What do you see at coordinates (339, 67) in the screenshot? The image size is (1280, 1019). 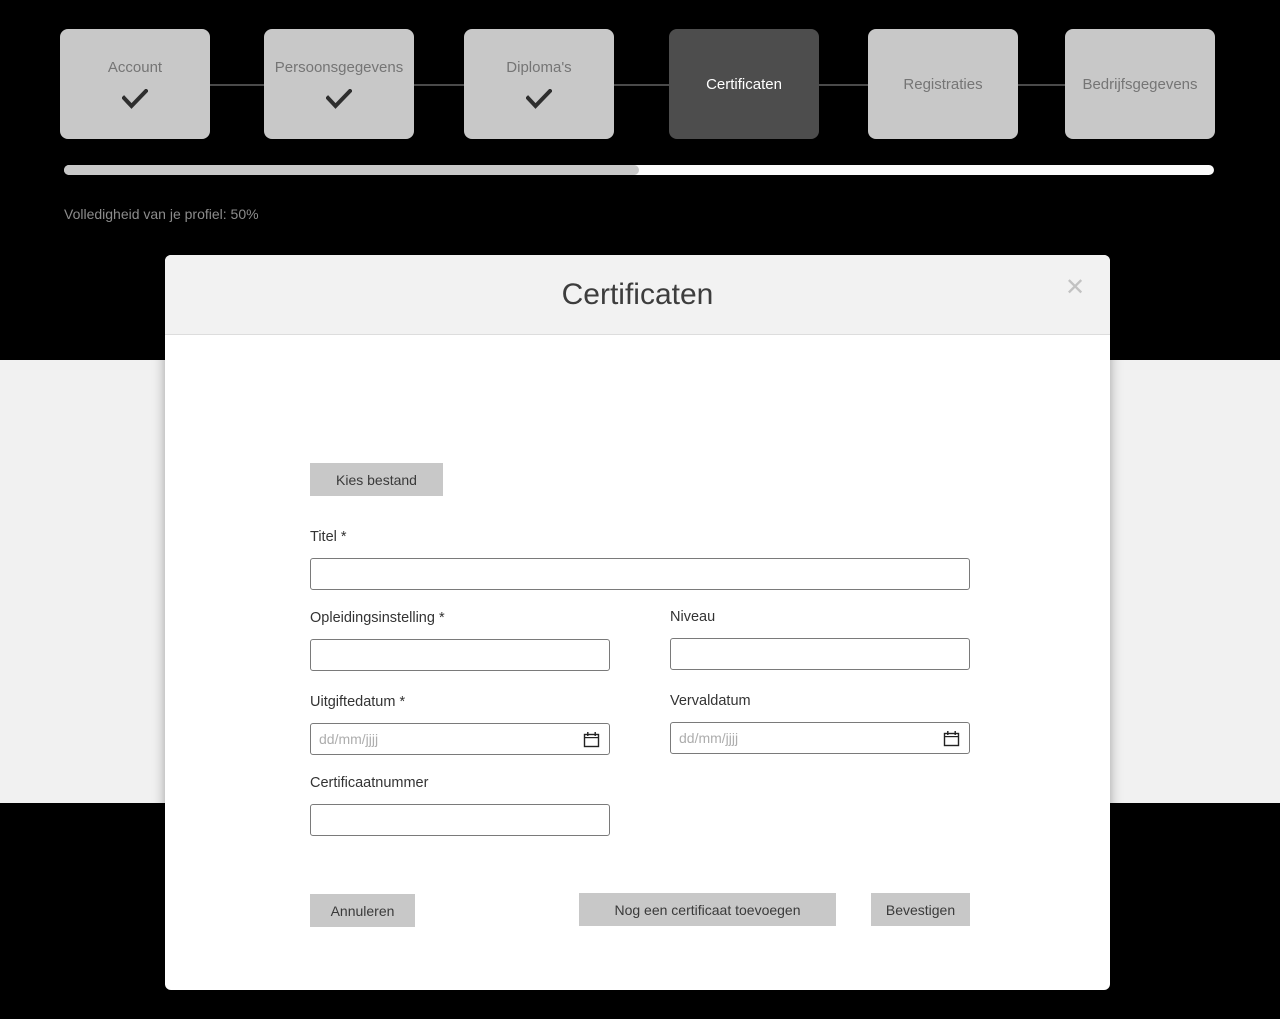 I see `step-label: Persoonsgegevens` at bounding box center [339, 67].